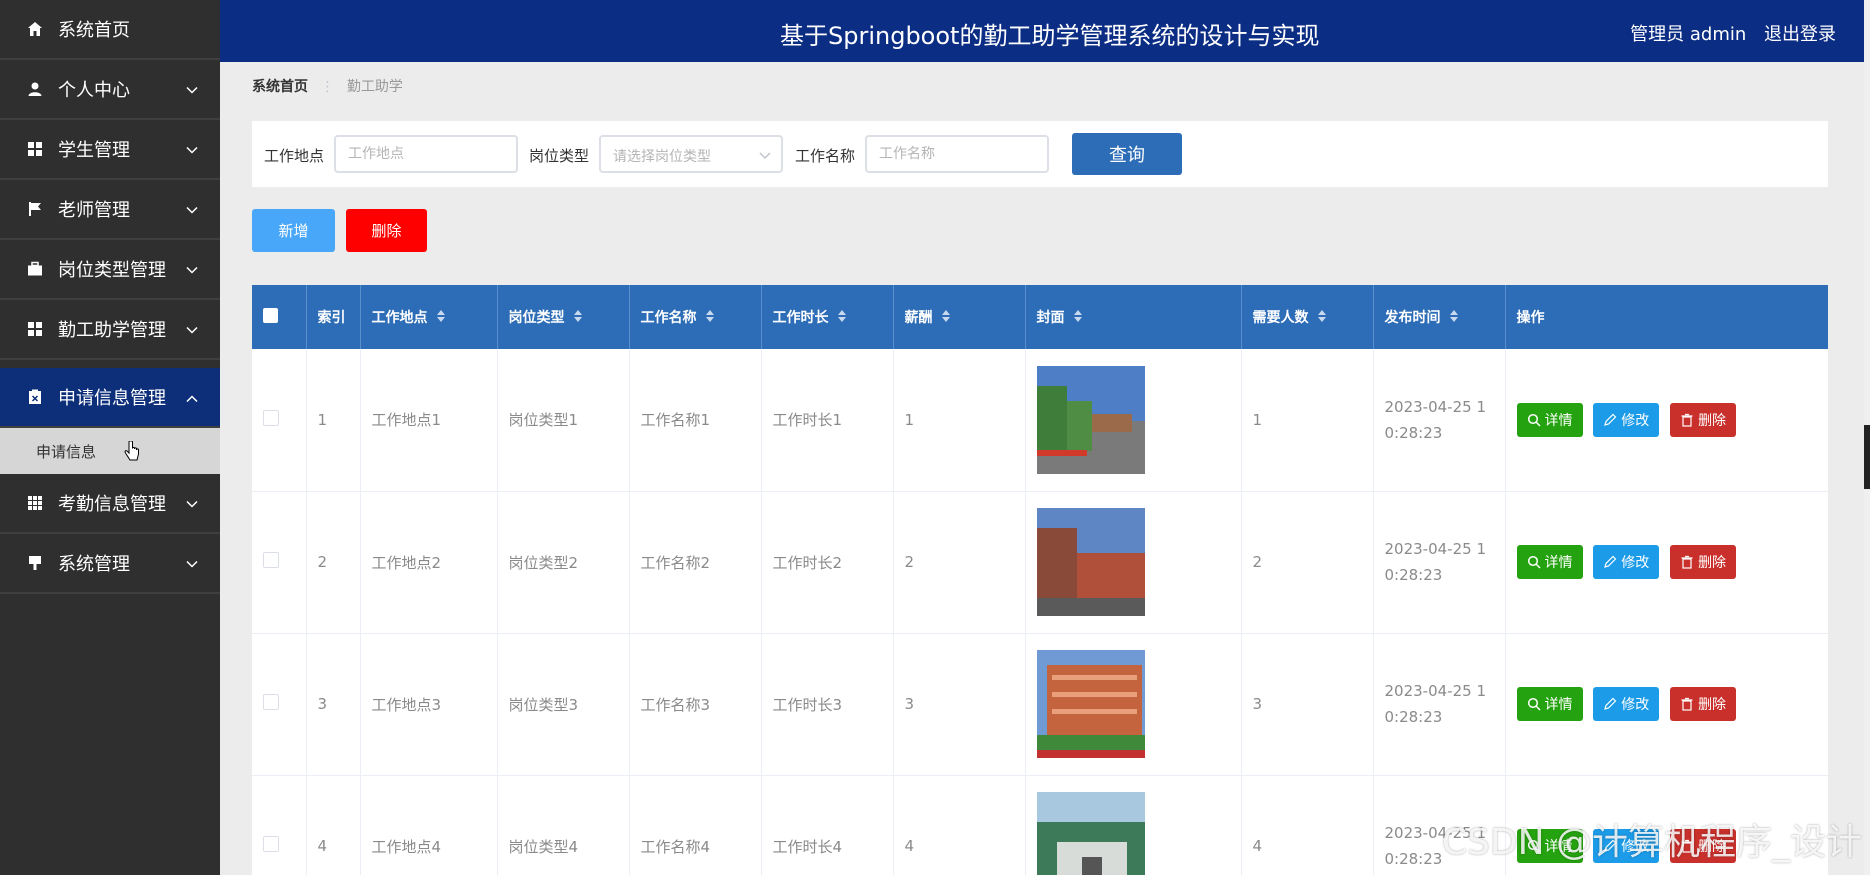  I want to click on cell-index: 1, so click(333, 420).